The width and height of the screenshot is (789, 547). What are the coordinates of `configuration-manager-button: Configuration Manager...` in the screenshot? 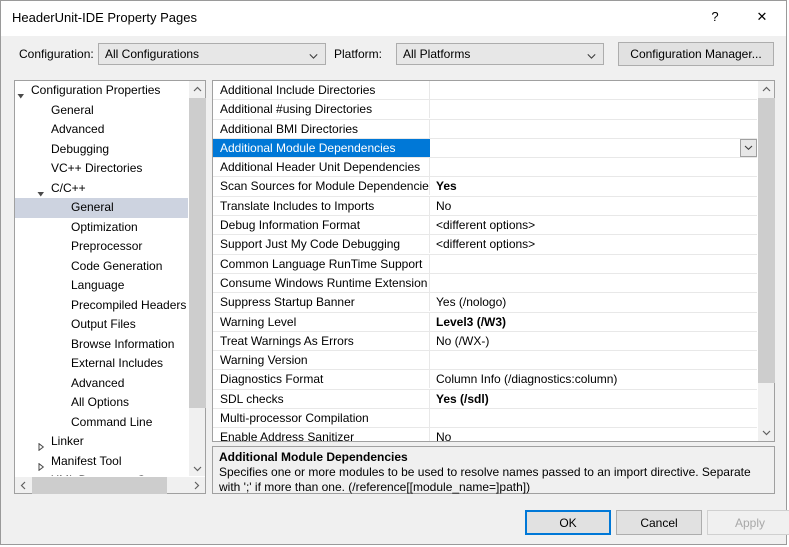 It's located at (696, 54).